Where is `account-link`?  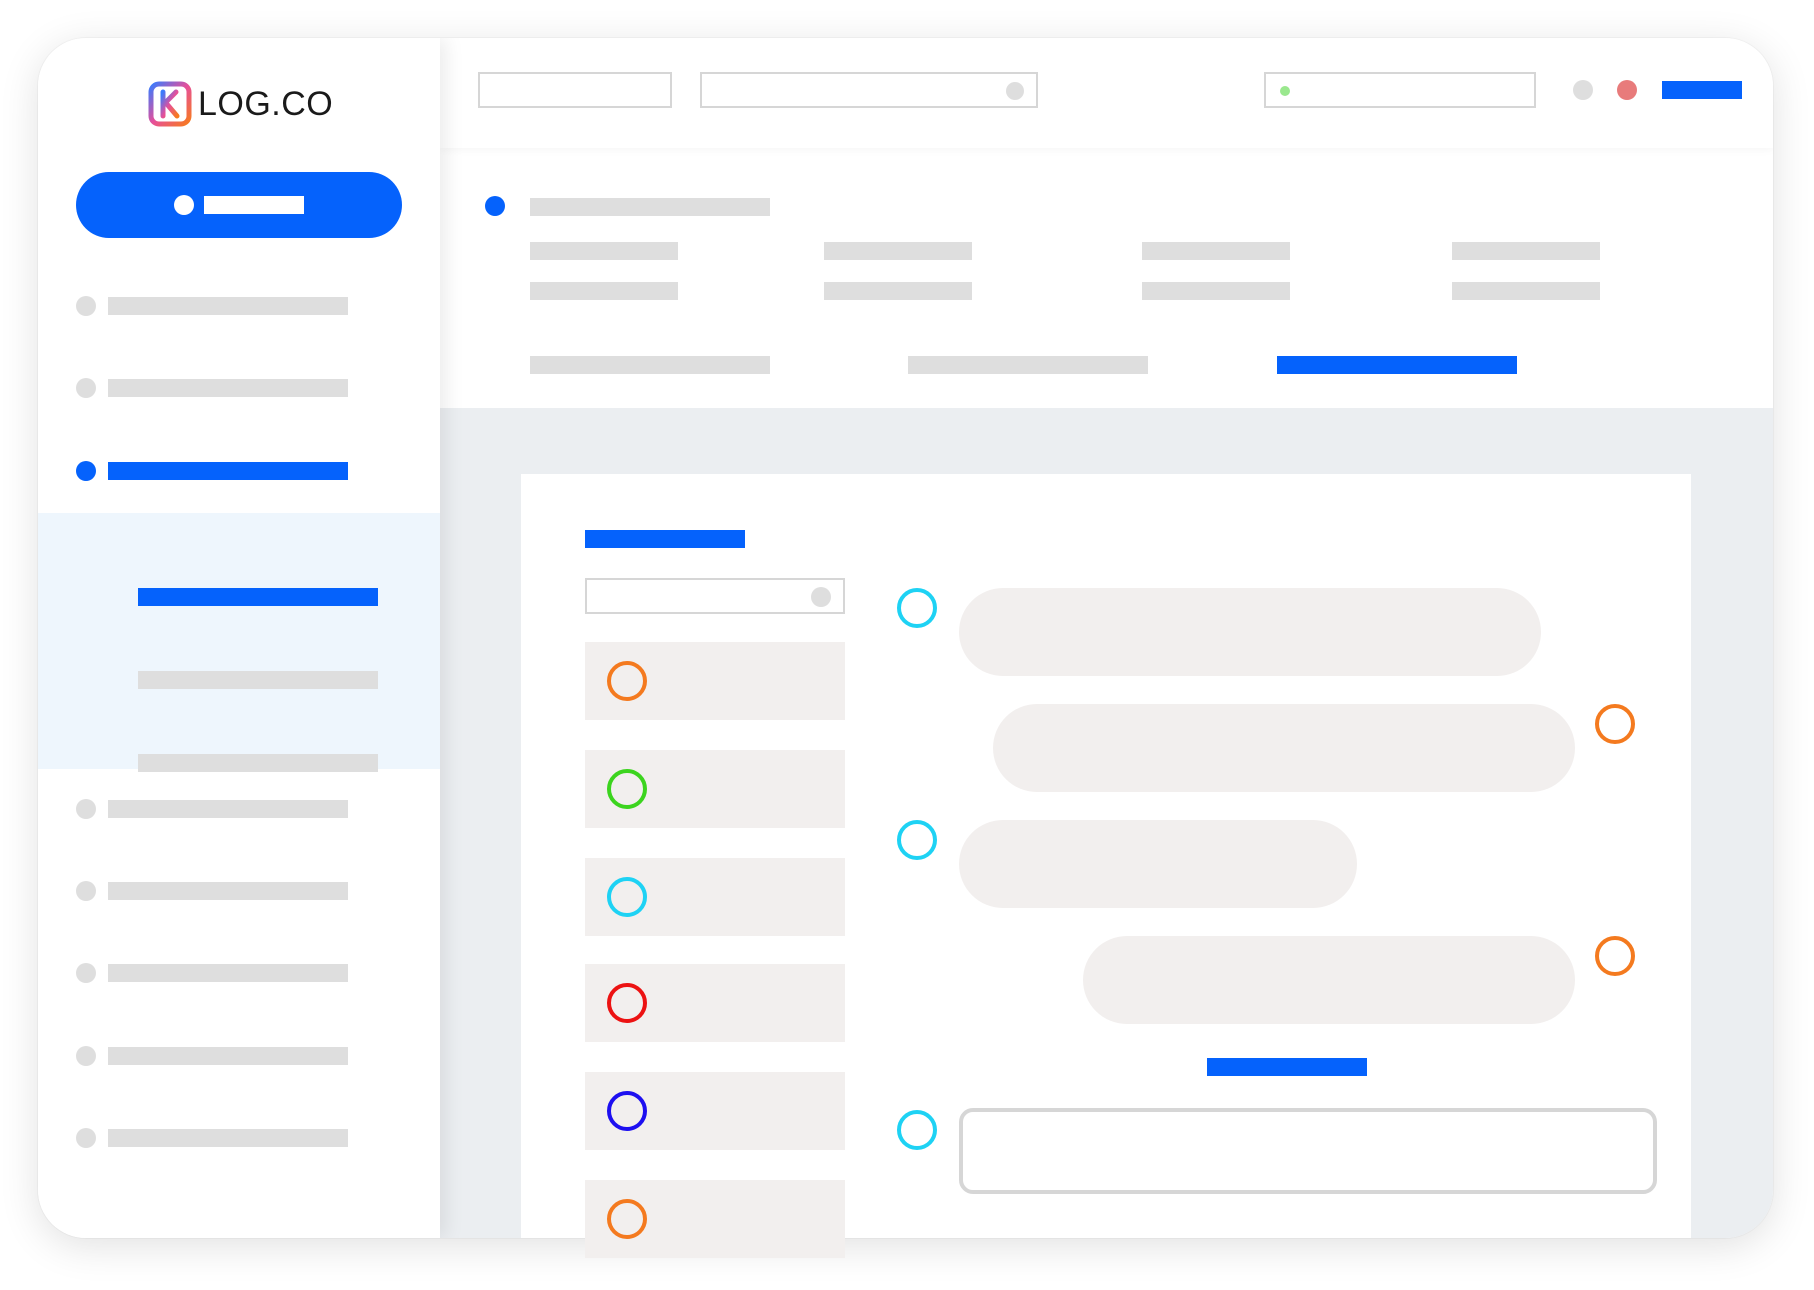 account-link is located at coordinates (1702, 90).